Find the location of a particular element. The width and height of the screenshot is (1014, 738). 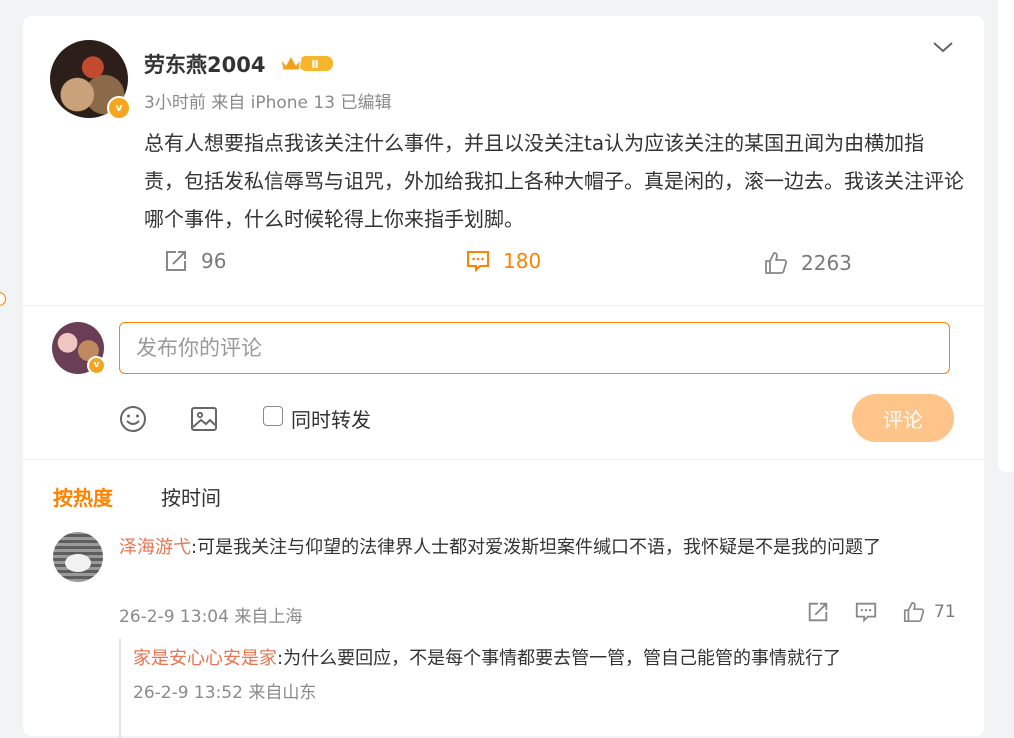

tab-sort-hot: 按热度 is located at coordinates (83, 496).